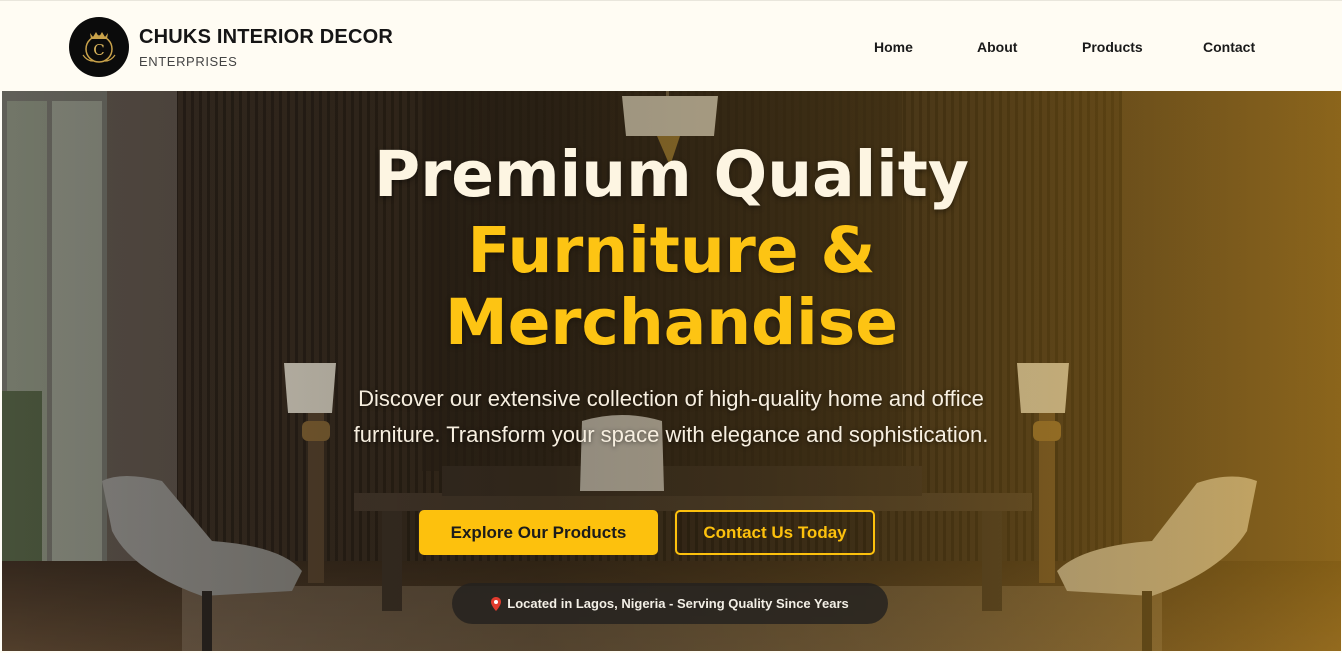 This screenshot has height=653, width=1342. What do you see at coordinates (671, 250) in the screenshot?
I see `hero-headline-line2: Furniture &` at bounding box center [671, 250].